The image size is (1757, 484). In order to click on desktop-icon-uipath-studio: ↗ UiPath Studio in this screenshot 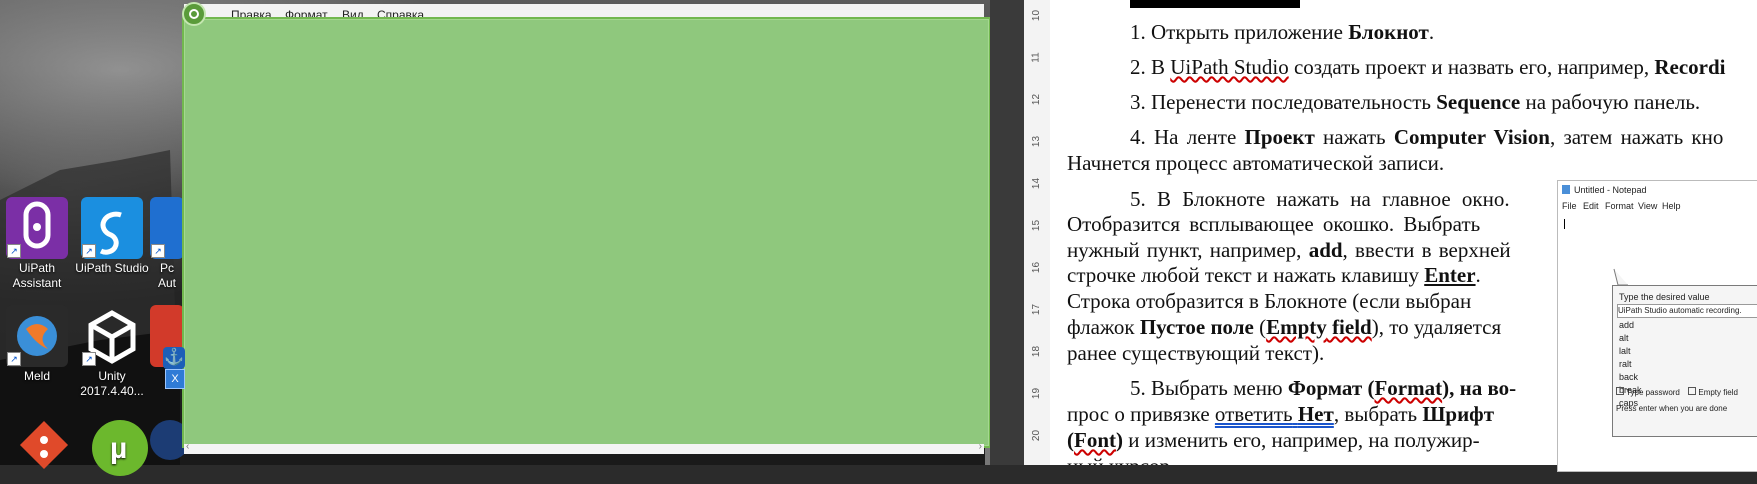, I will do `click(112, 236)`.